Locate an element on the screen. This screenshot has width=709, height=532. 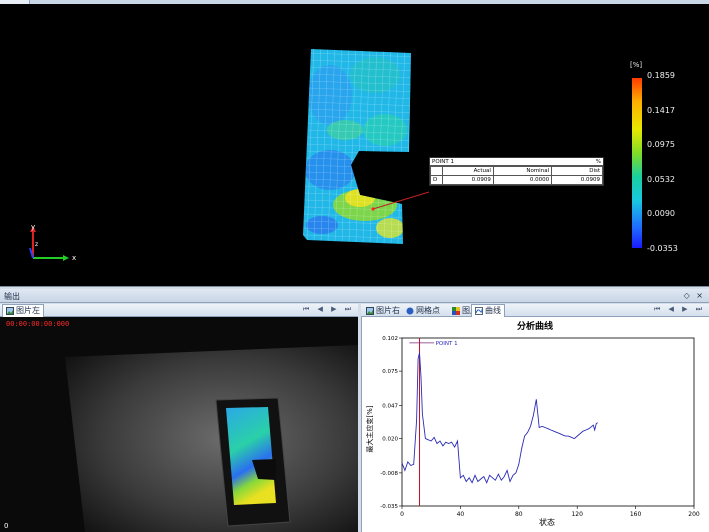
x-tick-label: 0 is located at coordinates (402, 514).